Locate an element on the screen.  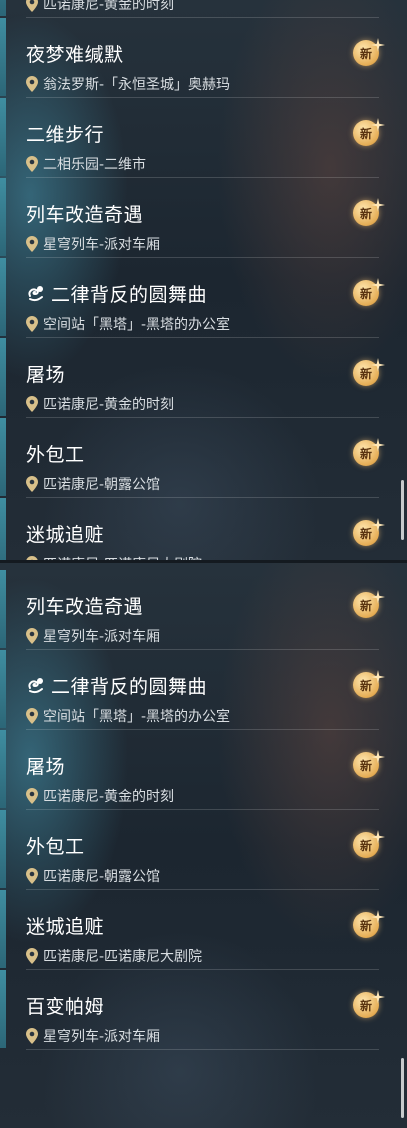
mission-title: 二律背反的圆舞曲 is located at coordinates (129, 295).